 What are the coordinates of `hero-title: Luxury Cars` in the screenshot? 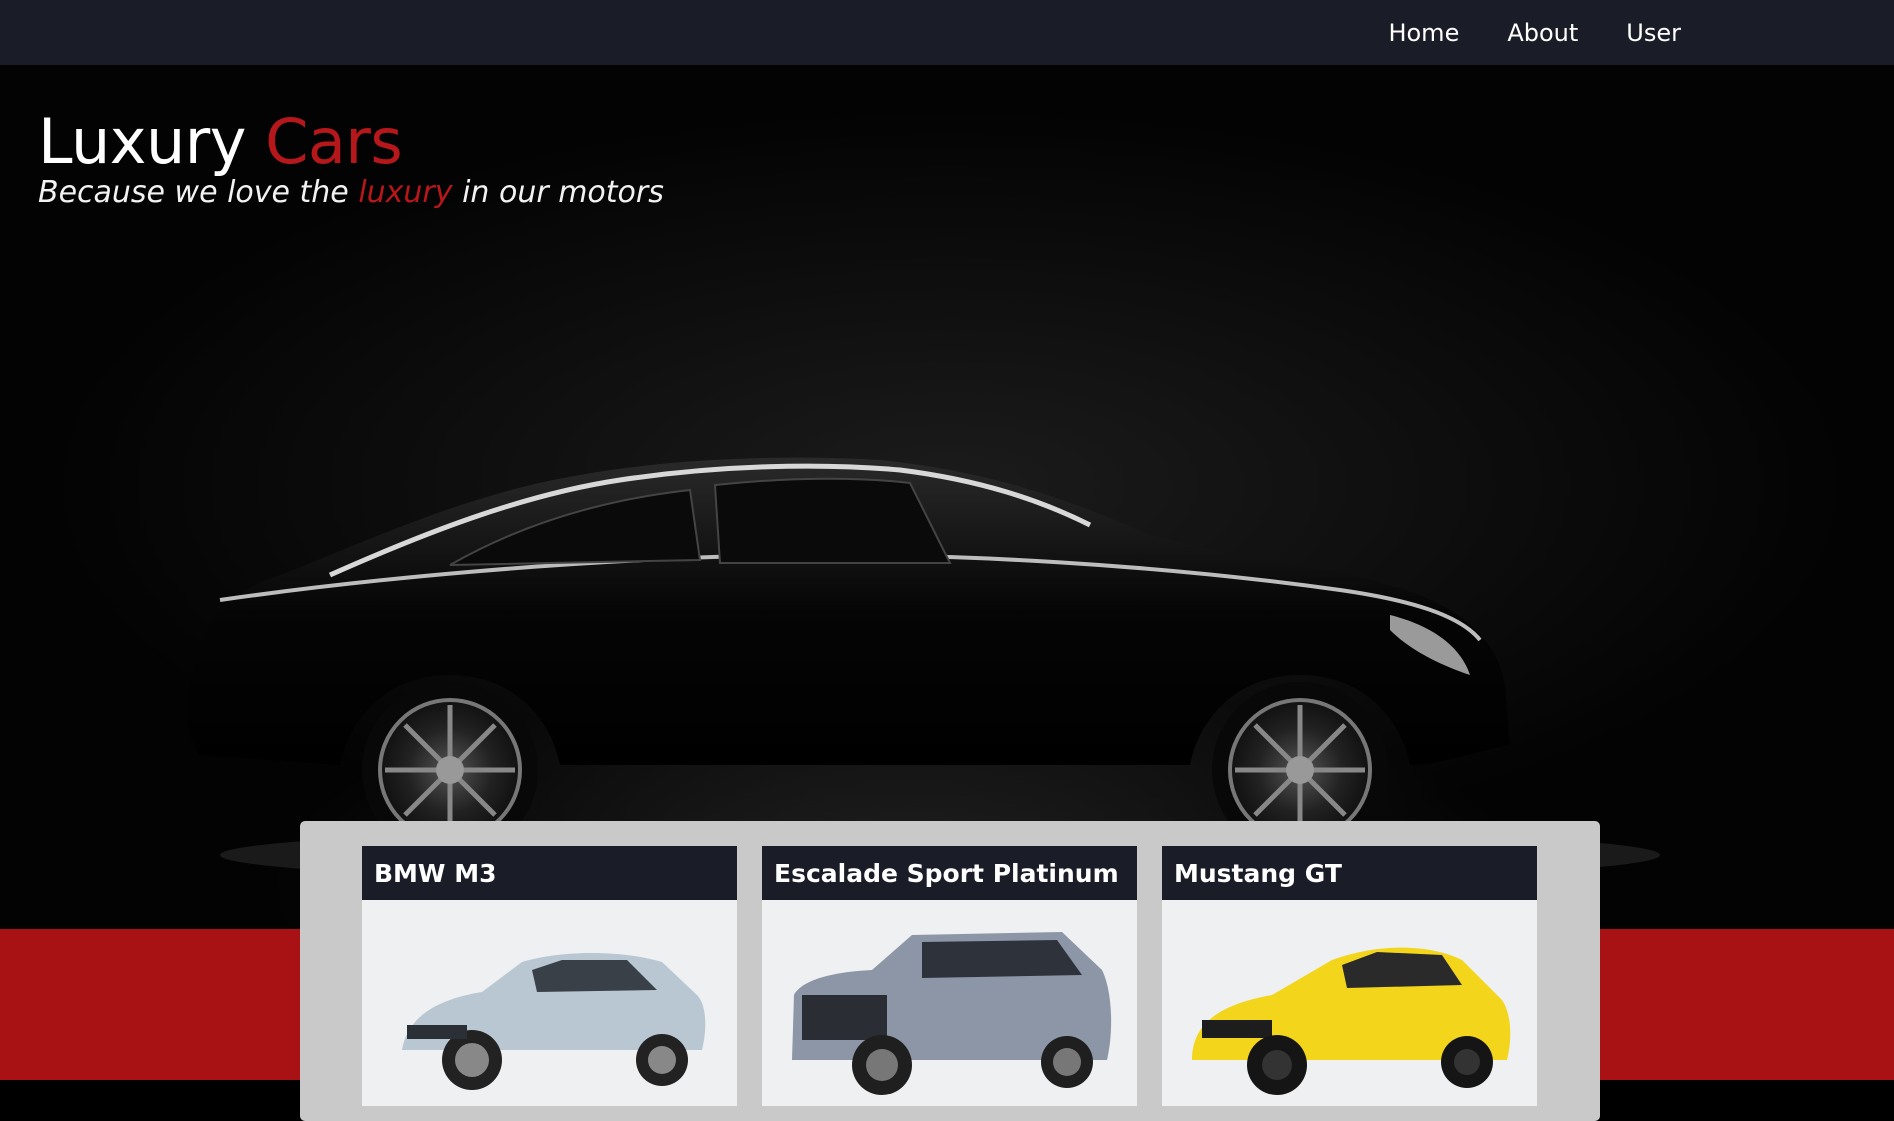 It's located at (220, 141).